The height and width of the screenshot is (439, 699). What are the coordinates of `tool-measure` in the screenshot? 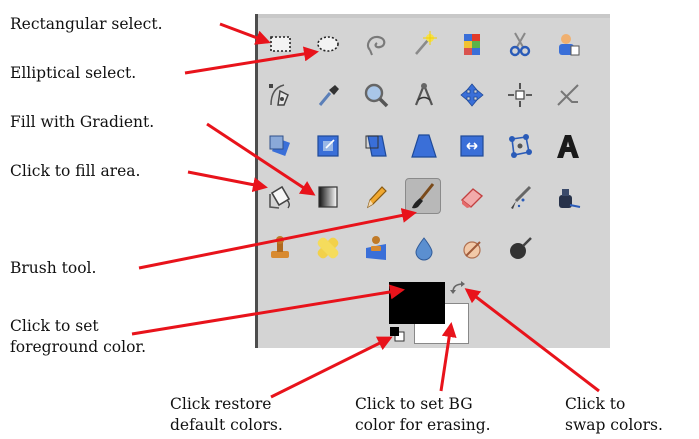 It's located at (424, 95).